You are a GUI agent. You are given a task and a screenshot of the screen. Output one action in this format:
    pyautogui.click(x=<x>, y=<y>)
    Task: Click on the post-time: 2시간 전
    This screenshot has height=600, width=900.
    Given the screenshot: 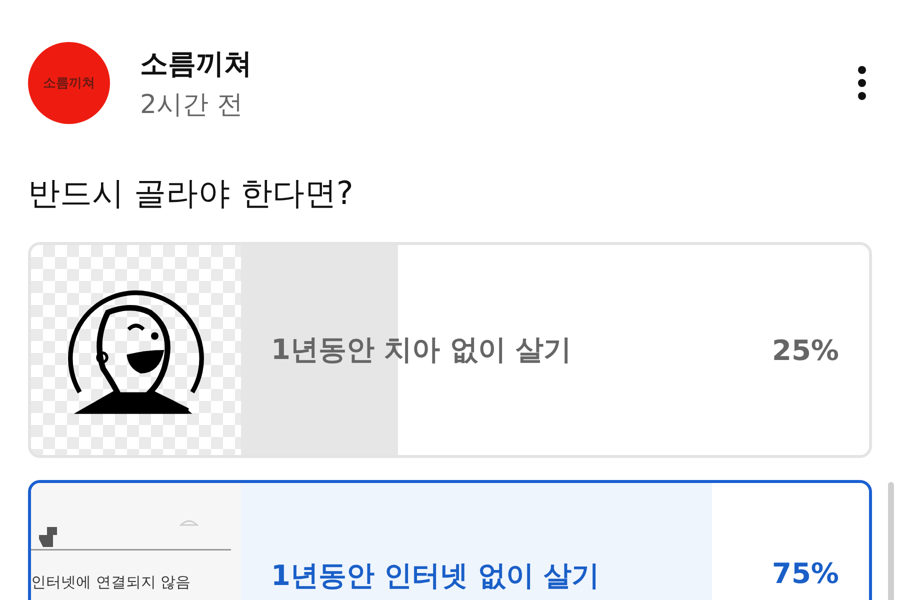 What is the action you would take?
    pyautogui.click(x=192, y=105)
    